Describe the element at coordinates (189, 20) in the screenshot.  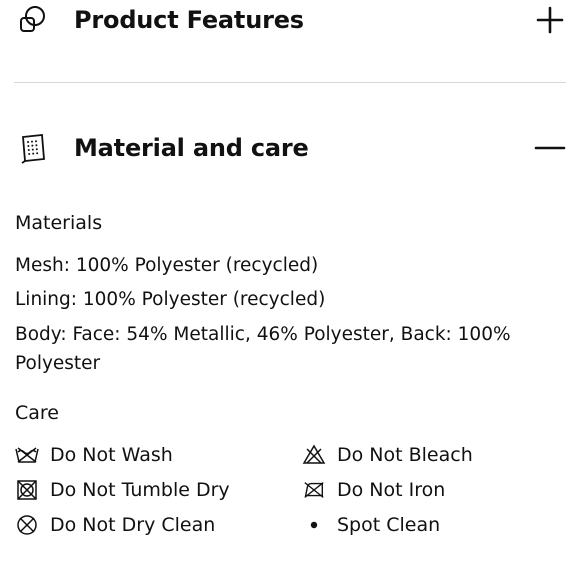
I see `product-features-title: Product Features` at that location.